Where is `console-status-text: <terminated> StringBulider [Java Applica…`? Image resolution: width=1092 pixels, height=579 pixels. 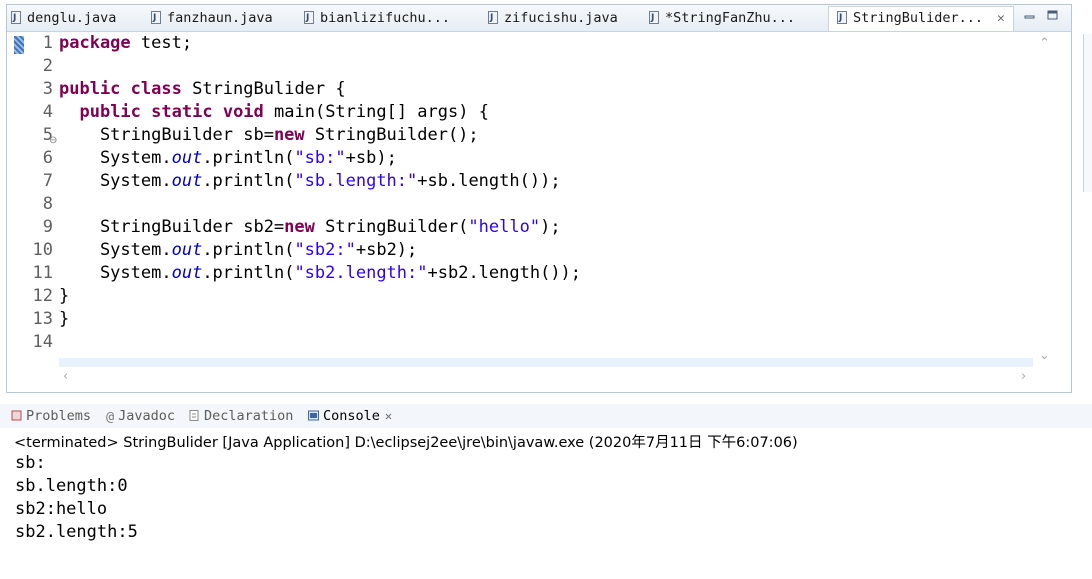
console-status-text: <terminated> StringBulider [Java Applica… is located at coordinates (406, 443).